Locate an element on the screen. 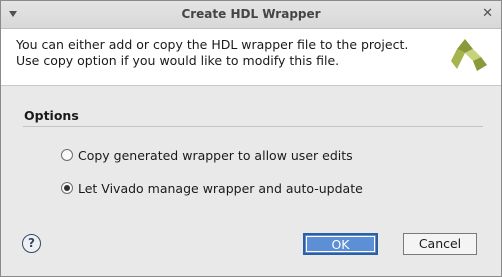 Image resolution: width=502 pixels, height=277 pixels. radio-button-checked is located at coordinates (67, 188).